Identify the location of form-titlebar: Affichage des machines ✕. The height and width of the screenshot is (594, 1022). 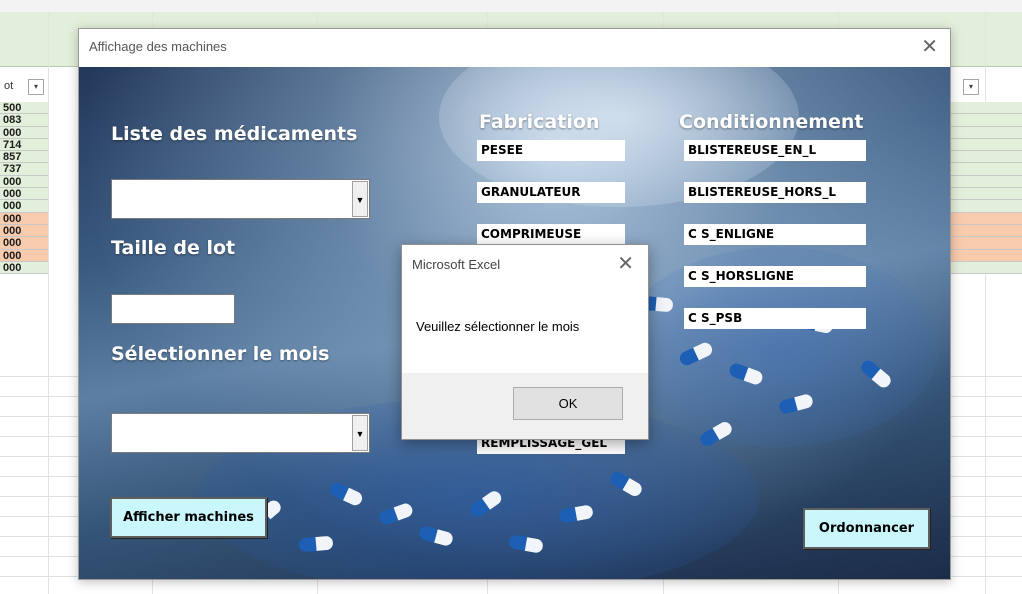
(514, 48).